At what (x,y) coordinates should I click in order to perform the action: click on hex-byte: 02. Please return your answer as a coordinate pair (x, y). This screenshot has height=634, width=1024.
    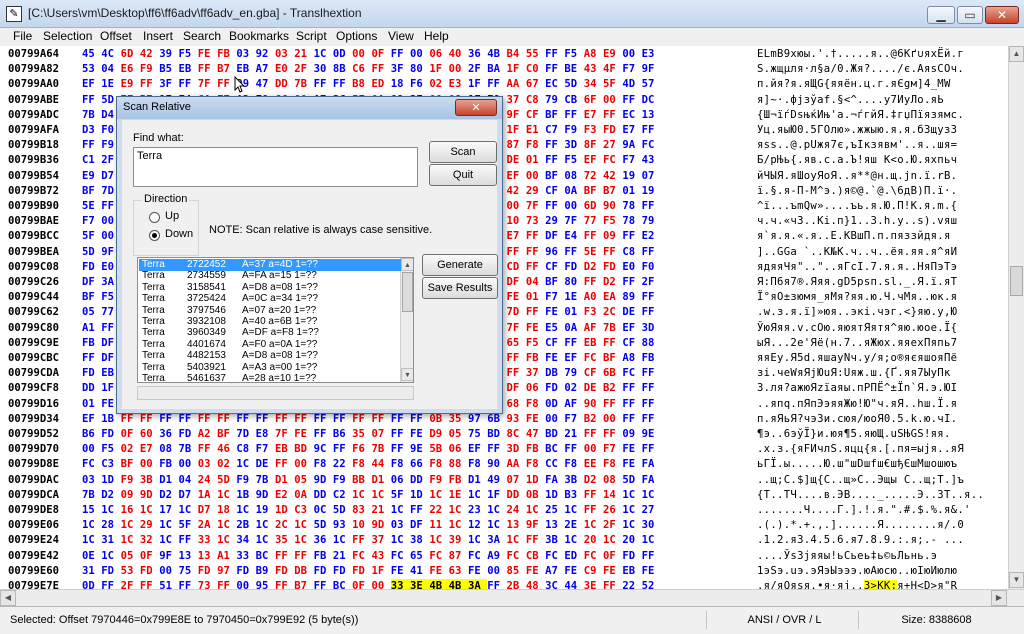
    Looking at the image, I should click on (438, 84).